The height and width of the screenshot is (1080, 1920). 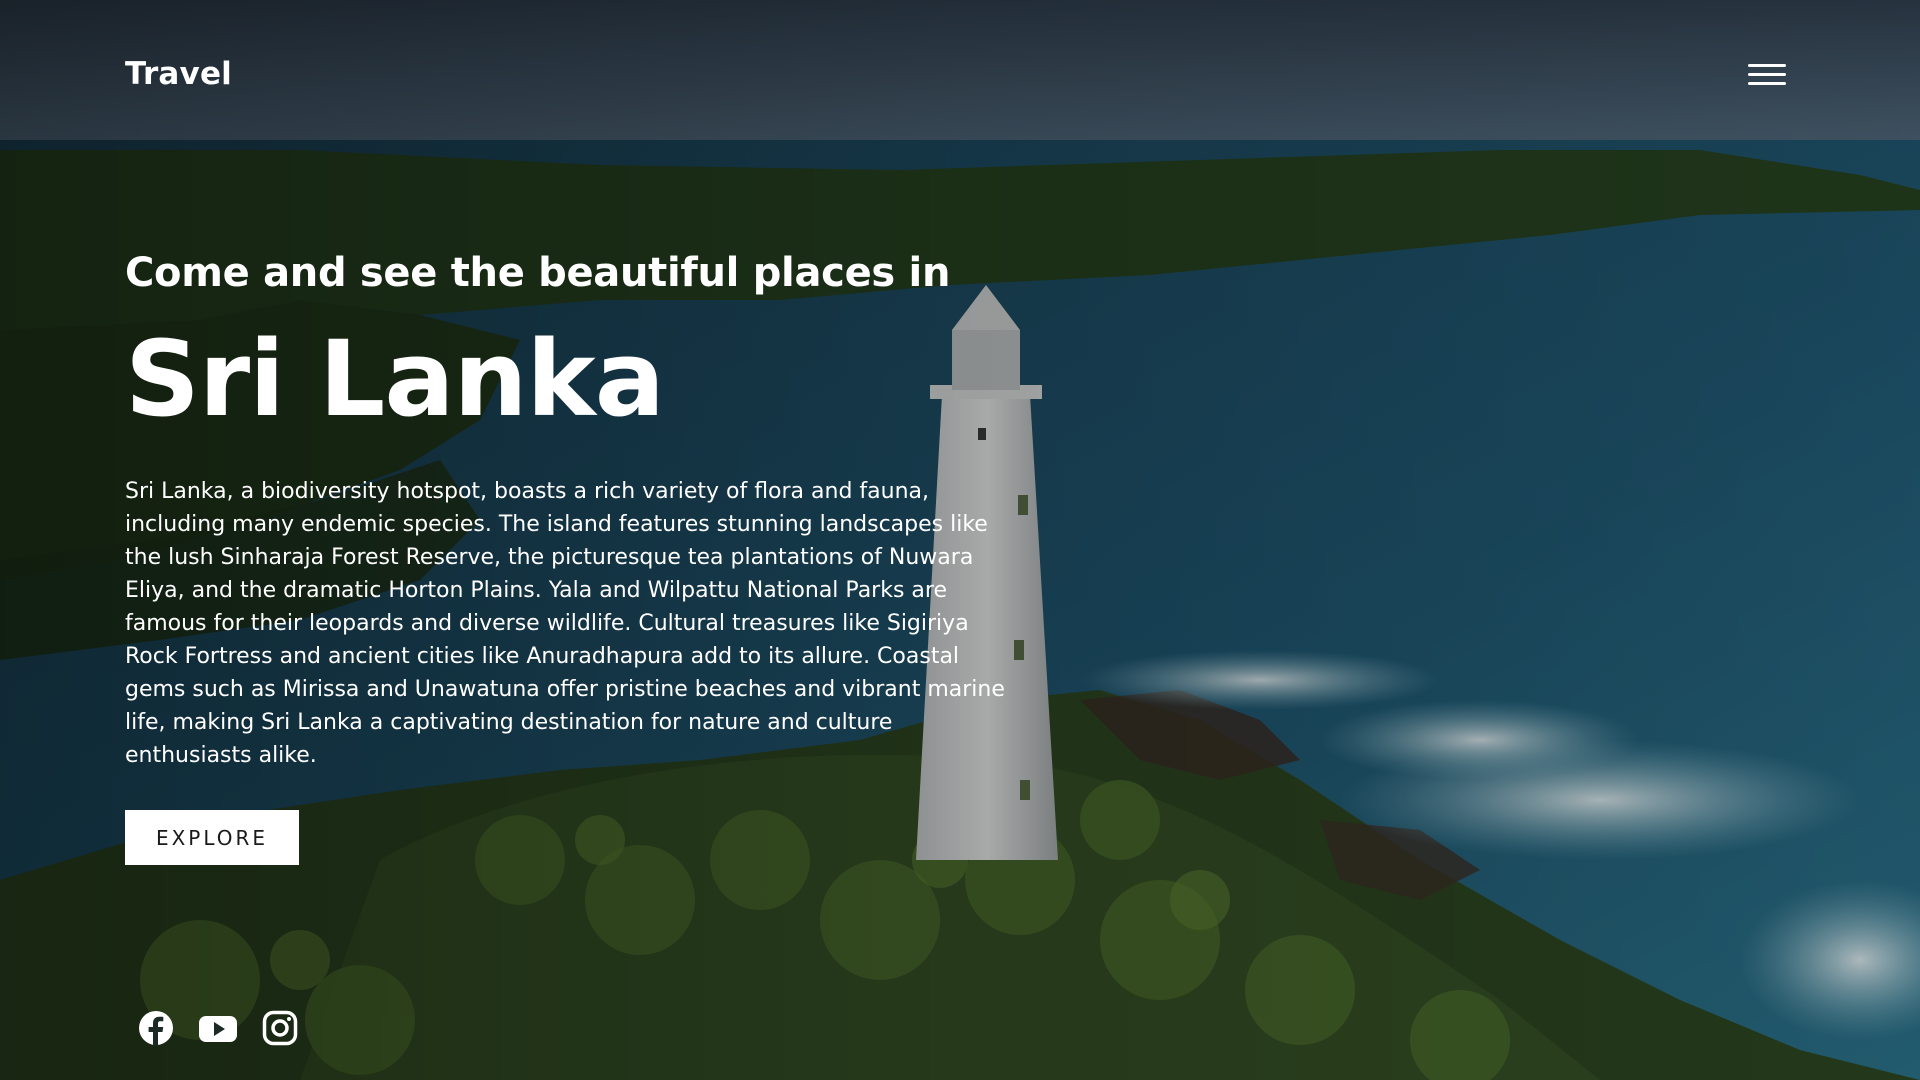 I want to click on site-logo: Travel, so click(x=178, y=74).